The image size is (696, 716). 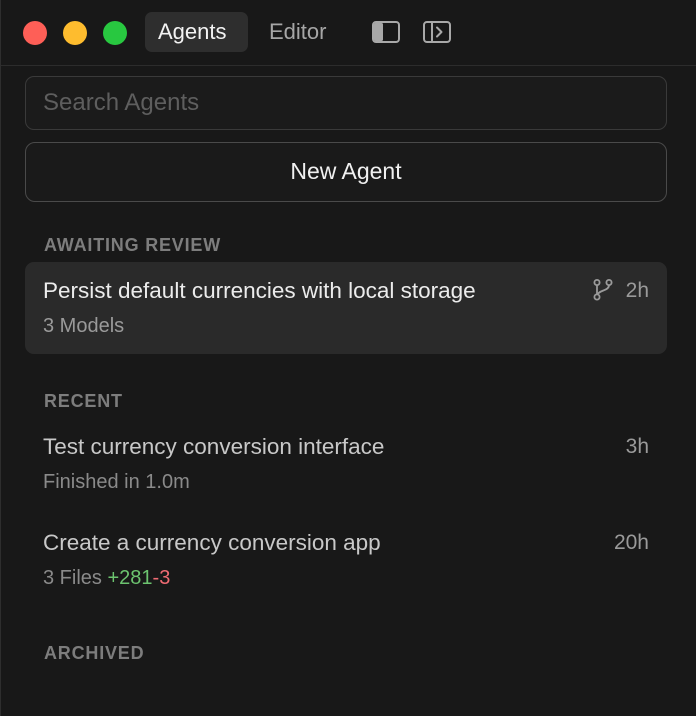 I want to click on close-window-button, so click(x=35, y=33).